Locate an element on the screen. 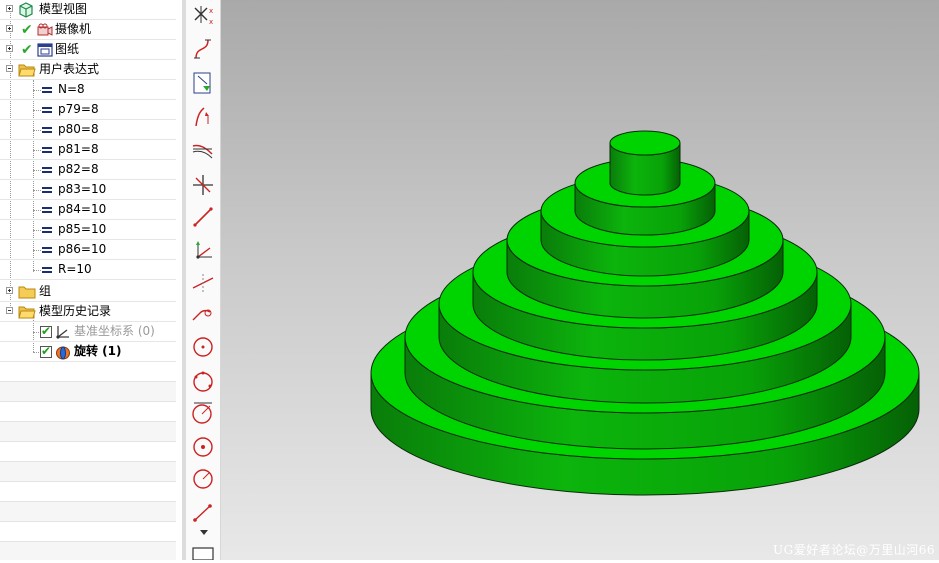 This screenshot has height=563, width=939. expression-label: p83=10 is located at coordinates (82, 189).